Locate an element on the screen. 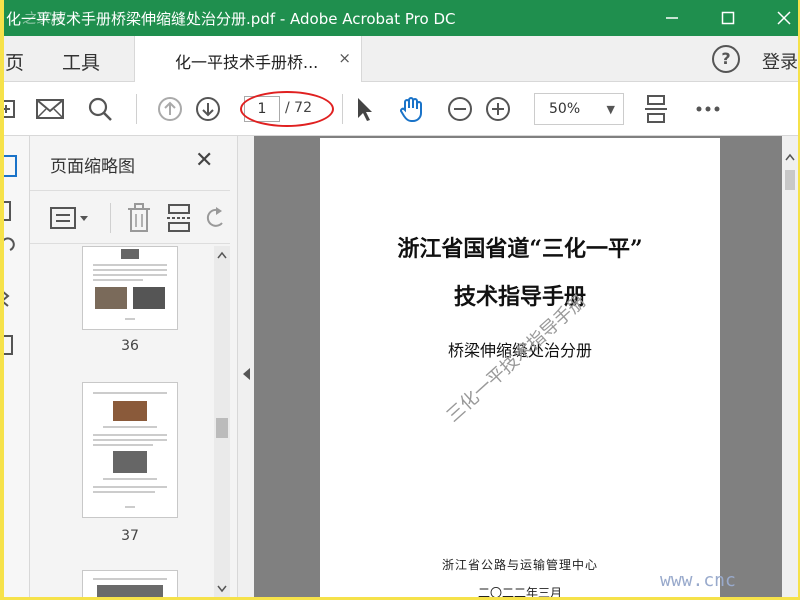  rotate-page-icon is located at coordinates (216, 220).